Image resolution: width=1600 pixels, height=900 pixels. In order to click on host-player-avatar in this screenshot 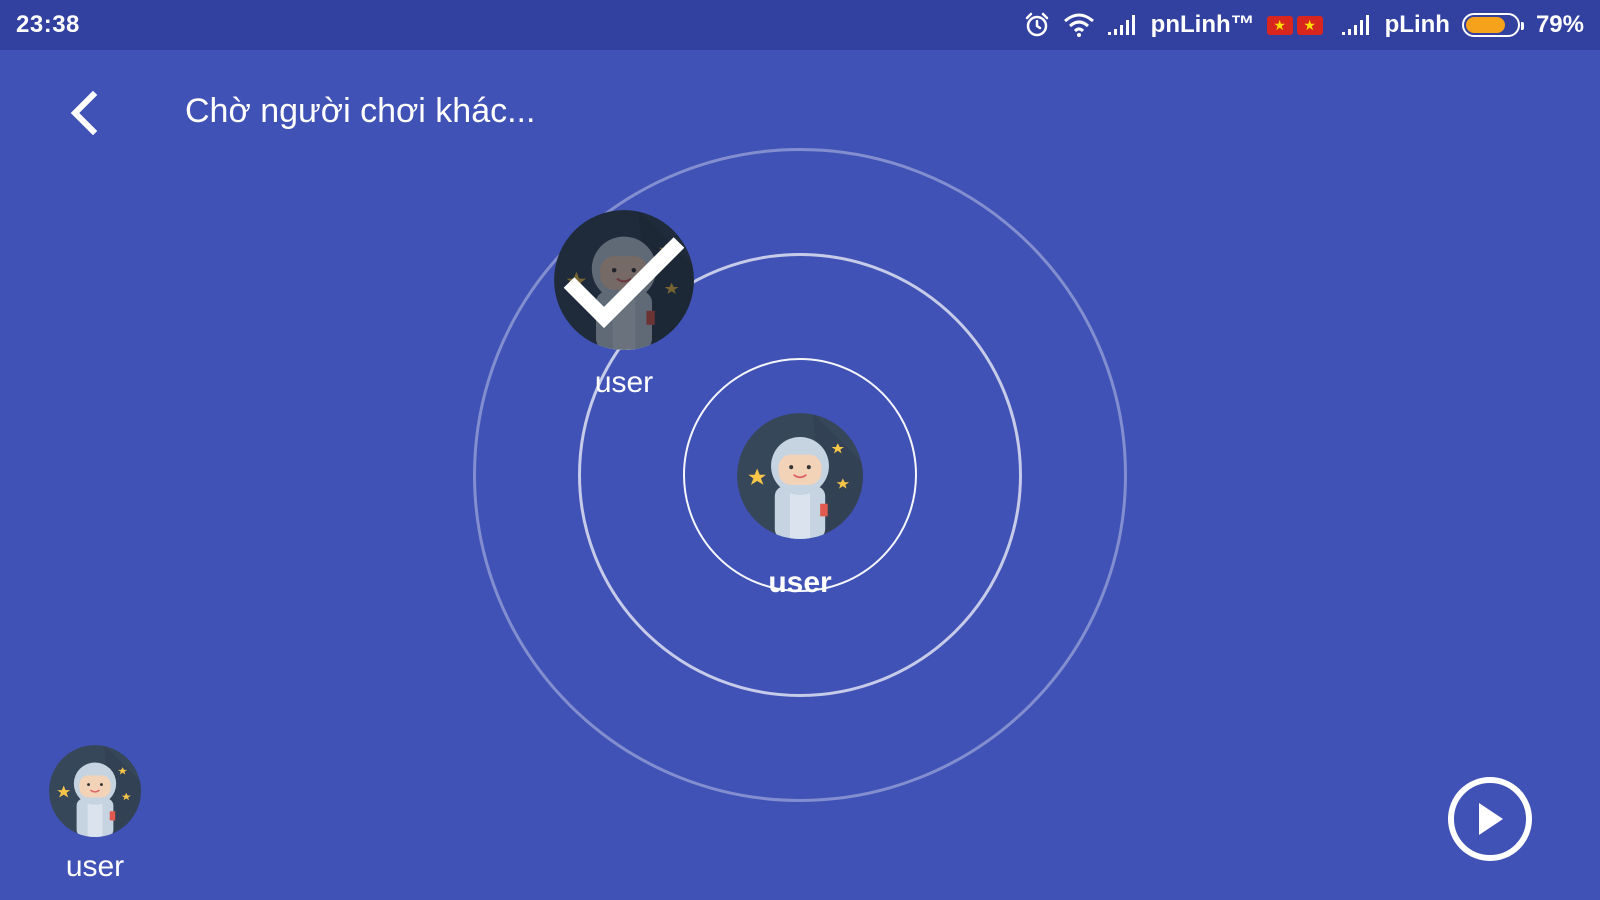, I will do `click(800, 476)`.